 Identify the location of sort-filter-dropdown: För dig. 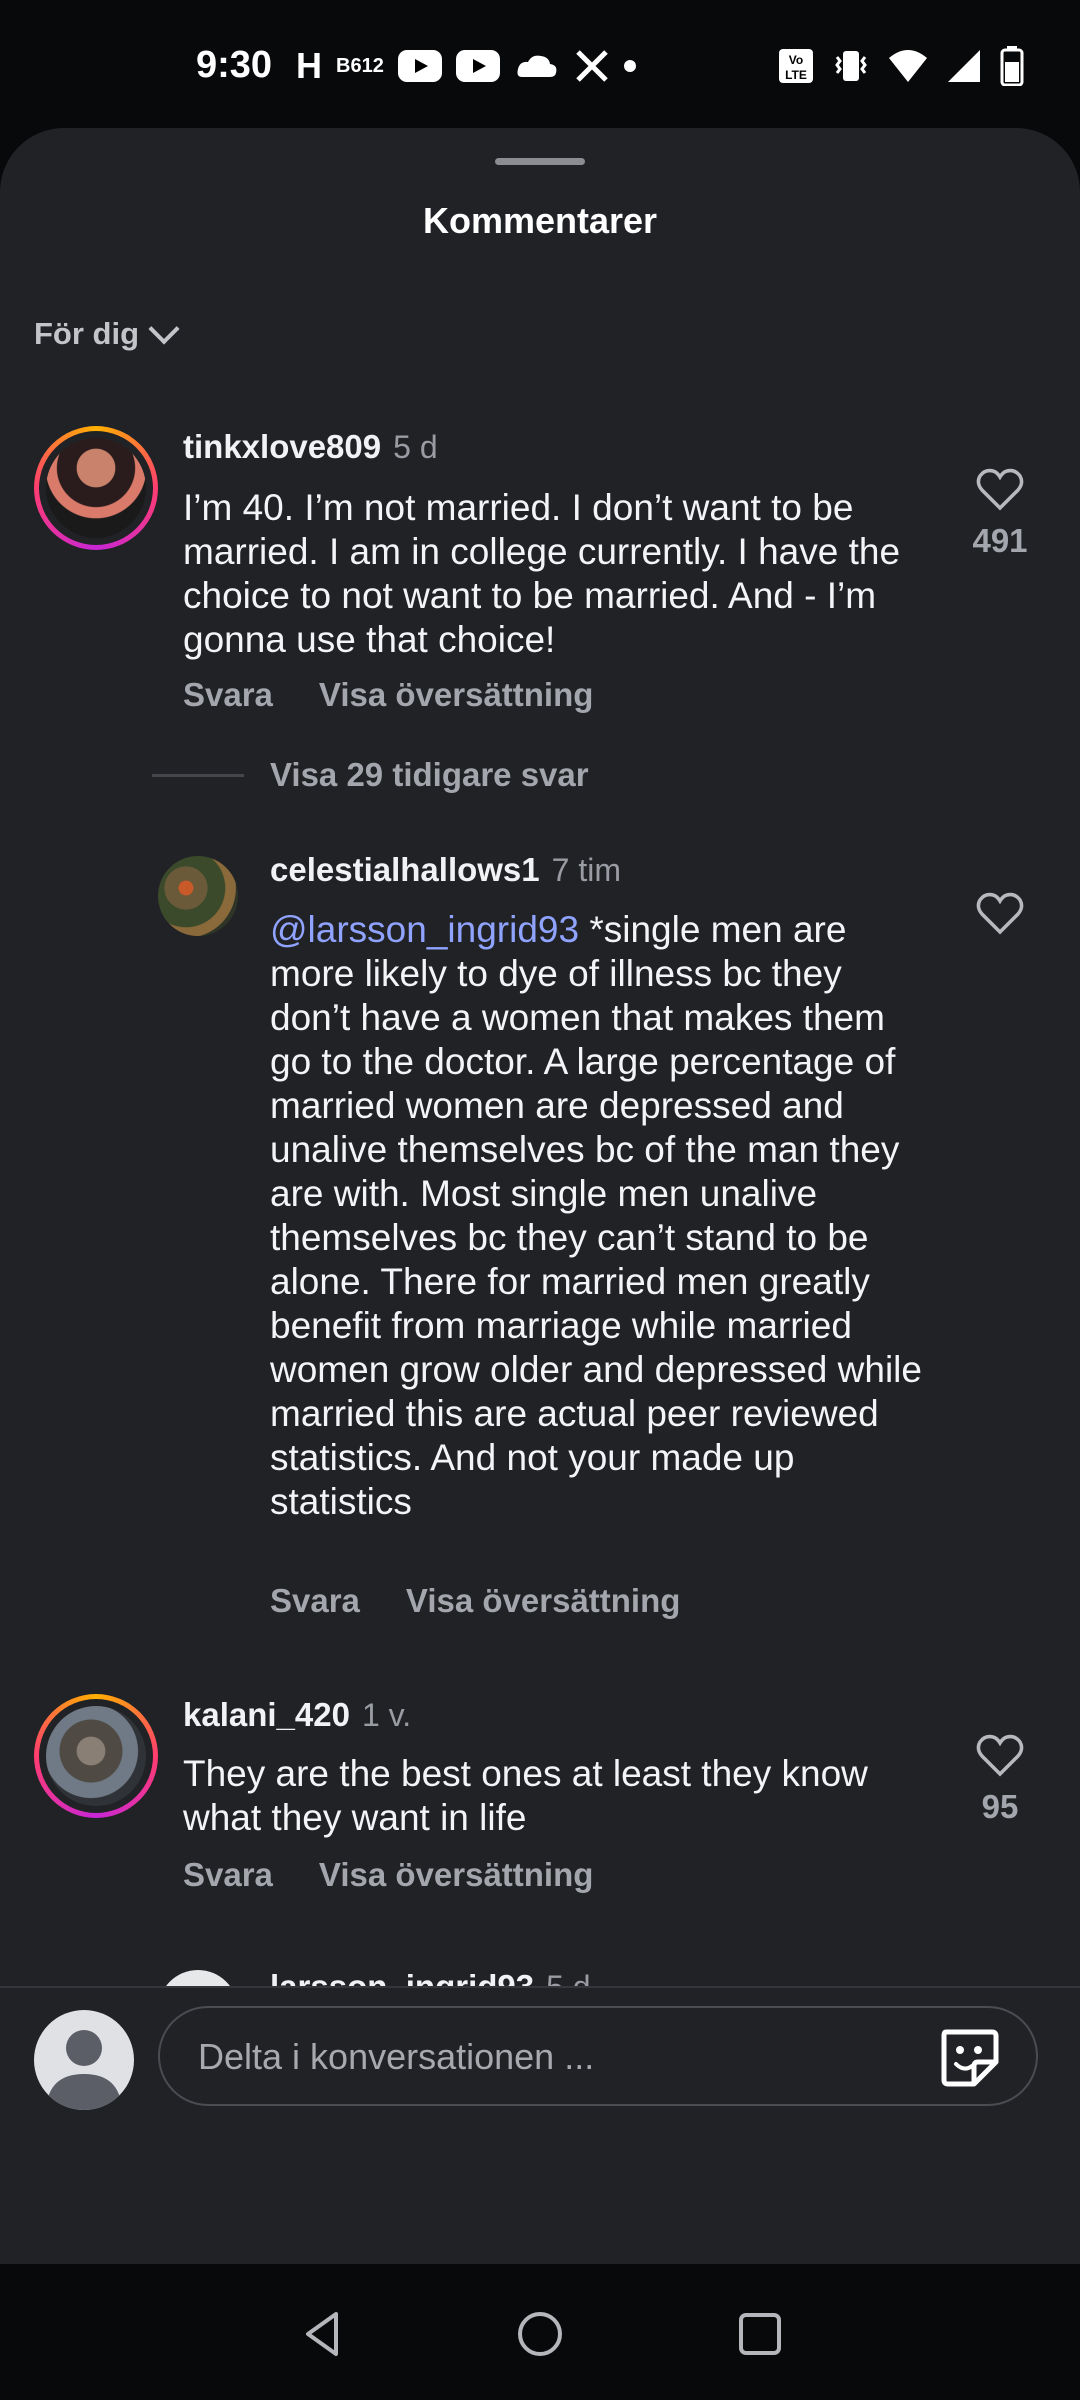
(107, 332).